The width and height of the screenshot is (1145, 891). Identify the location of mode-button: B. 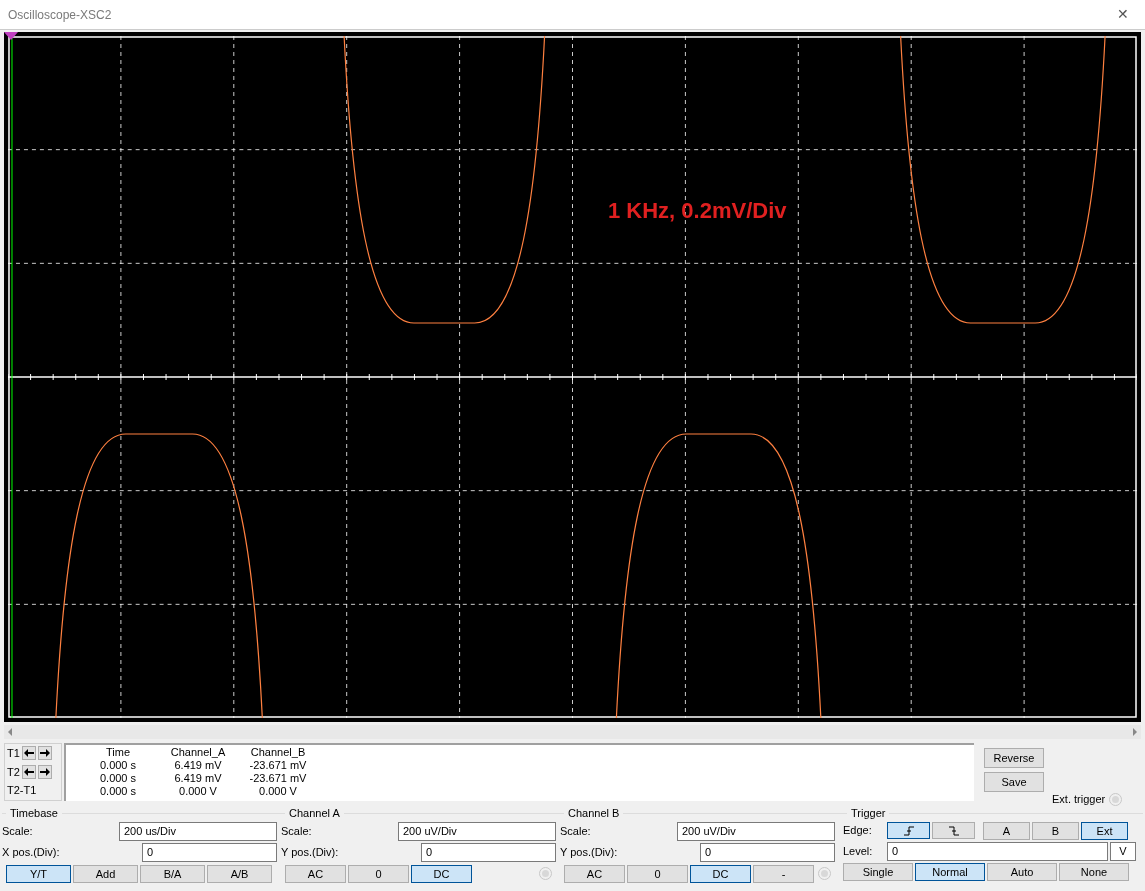
(1055, 830).